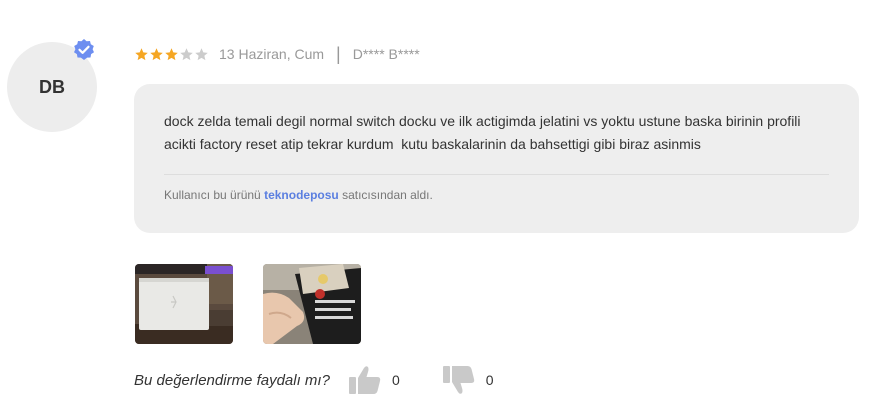 The height and width of the screenshot is (416, 890). Describe the element at coordinates (387, 195) in the screenshot. I see `seller-suffix: satıcısından aldı.` at that location.